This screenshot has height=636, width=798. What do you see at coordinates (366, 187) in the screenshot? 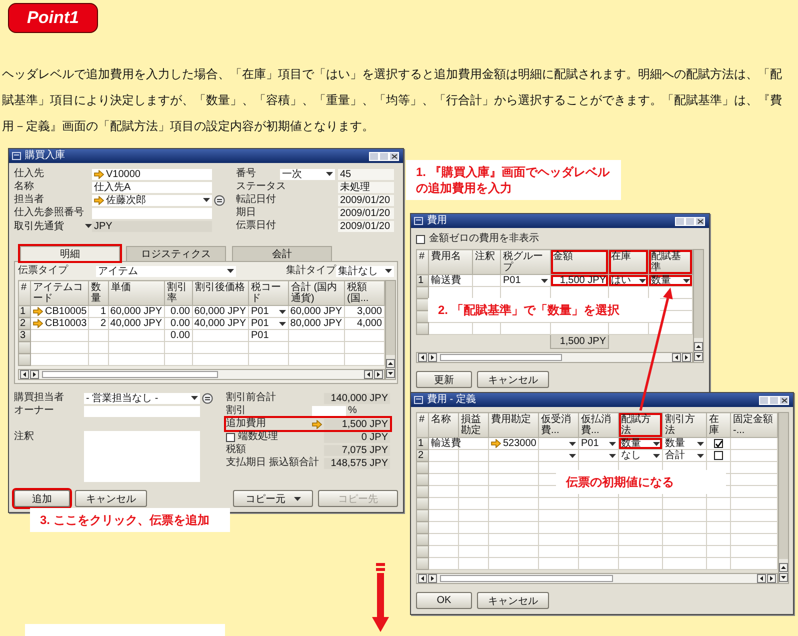
I see `input-field: 未処理` at bounding box center [366, 187].